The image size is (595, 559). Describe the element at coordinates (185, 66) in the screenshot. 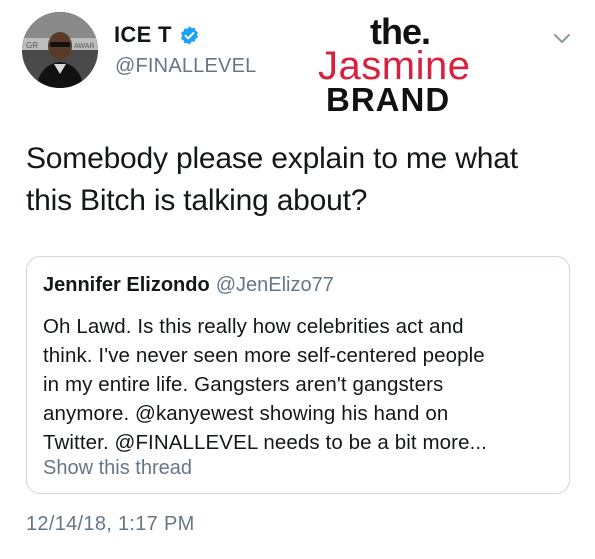

I see `author-handle: @FINALLEVEL` at that location.